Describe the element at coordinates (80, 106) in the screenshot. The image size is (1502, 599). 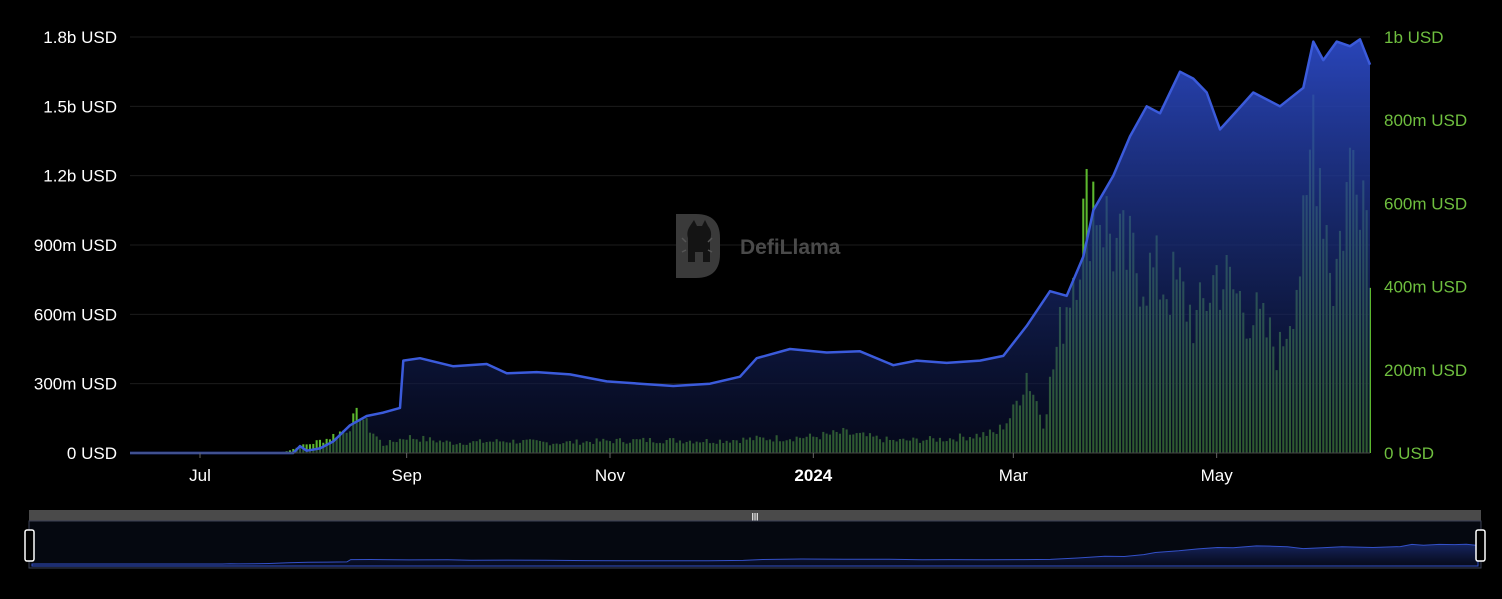
I see `left-axis-tick-label: 1.5b USD` at that location.